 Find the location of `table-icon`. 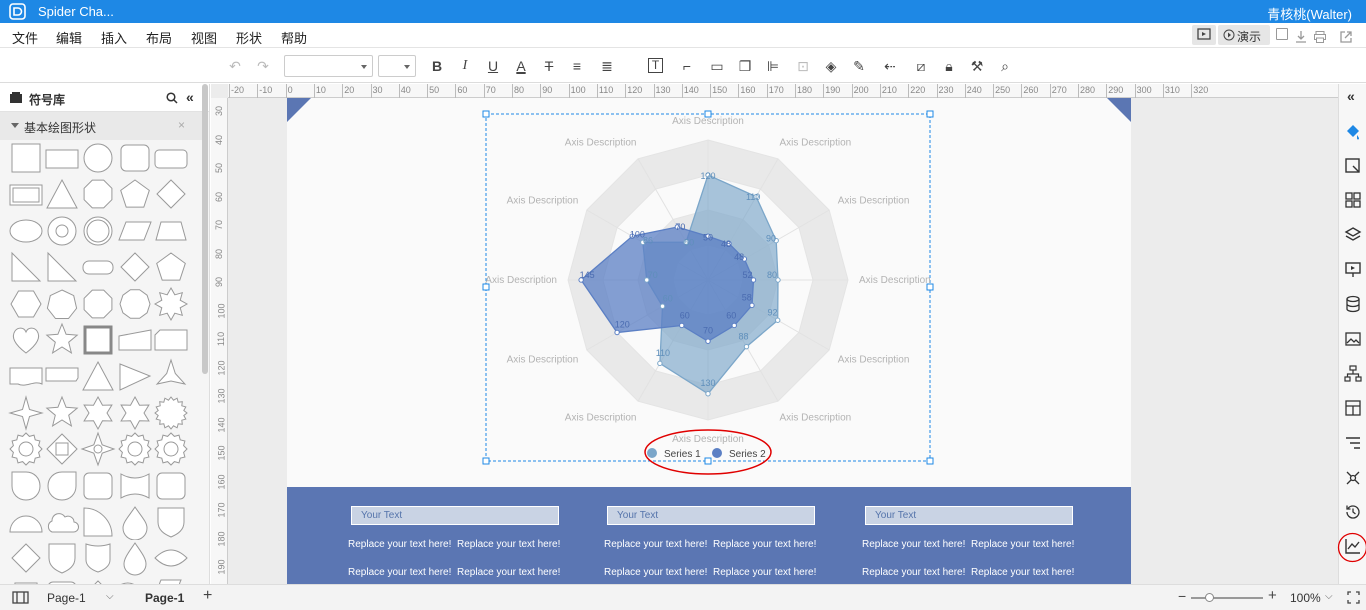

table-icon is located at coordinates (1353, 408).